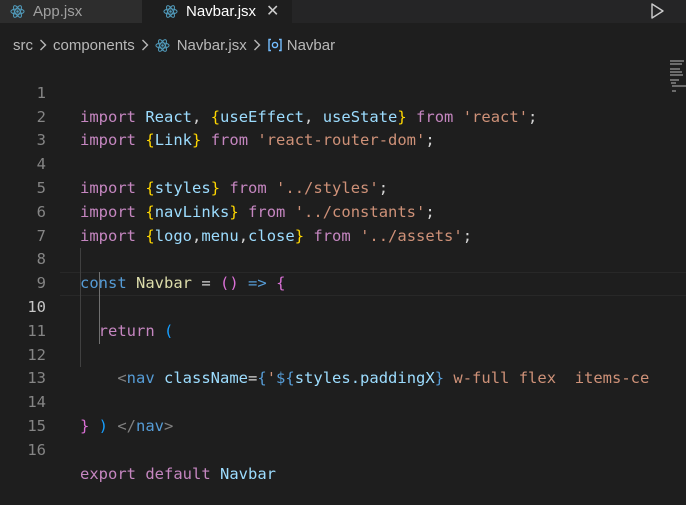 This screenshot has height=505, width=686. I want to click on tab-app-jsx: App.jsx, so click(71, 11).